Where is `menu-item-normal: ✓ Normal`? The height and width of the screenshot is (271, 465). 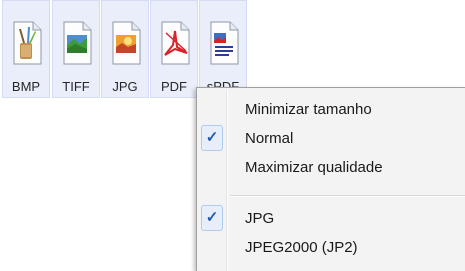 menu-item-normal: ✓ Normal is located at coordinates (331, 138).